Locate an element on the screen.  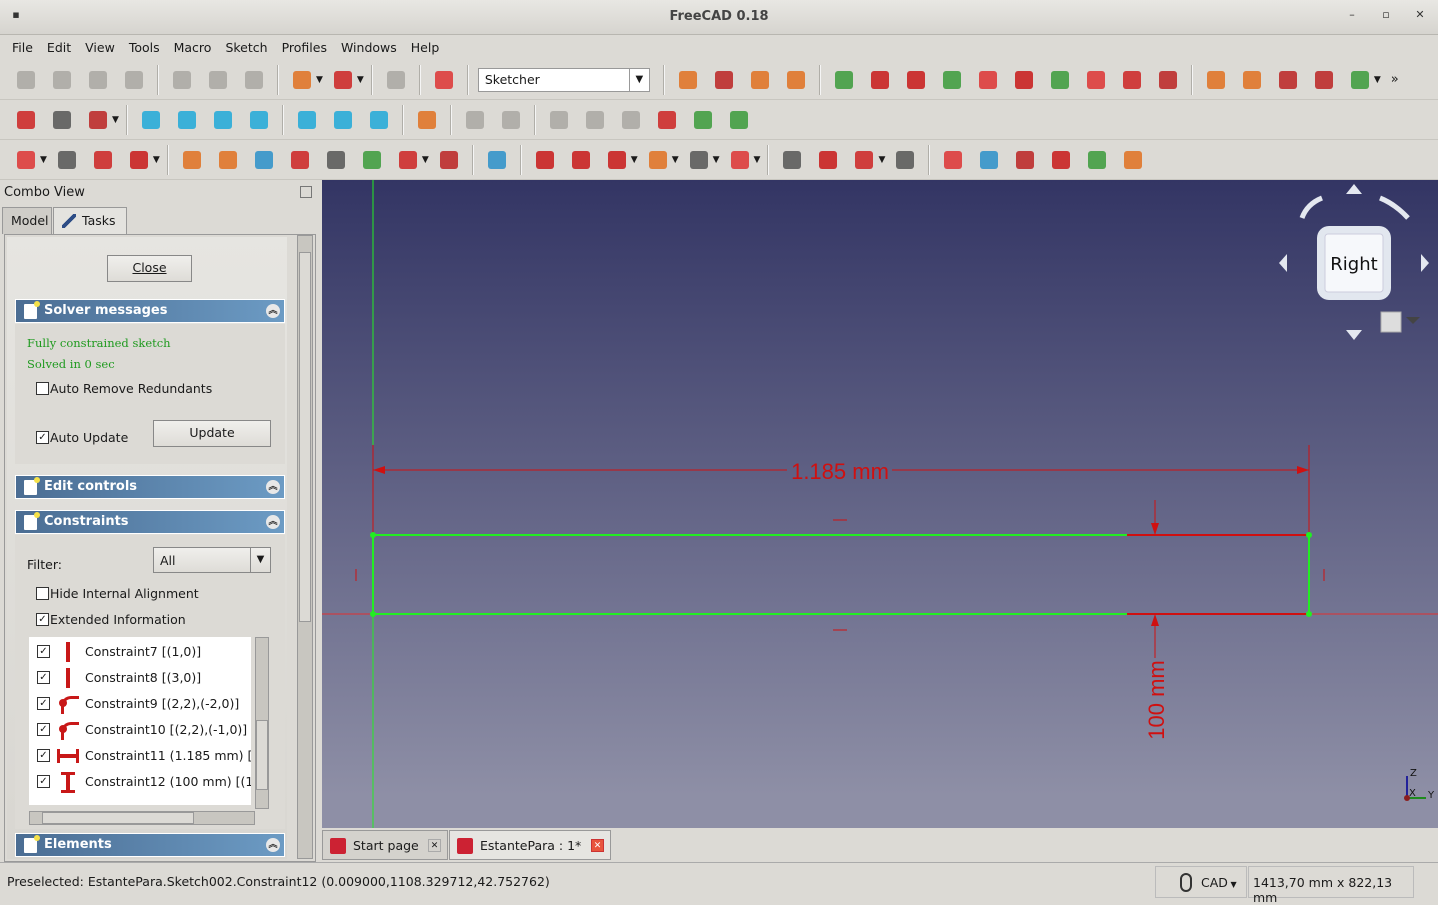
tab-estantepara: EstantePara : 1* ✕ is located at coordinates (530, 845).